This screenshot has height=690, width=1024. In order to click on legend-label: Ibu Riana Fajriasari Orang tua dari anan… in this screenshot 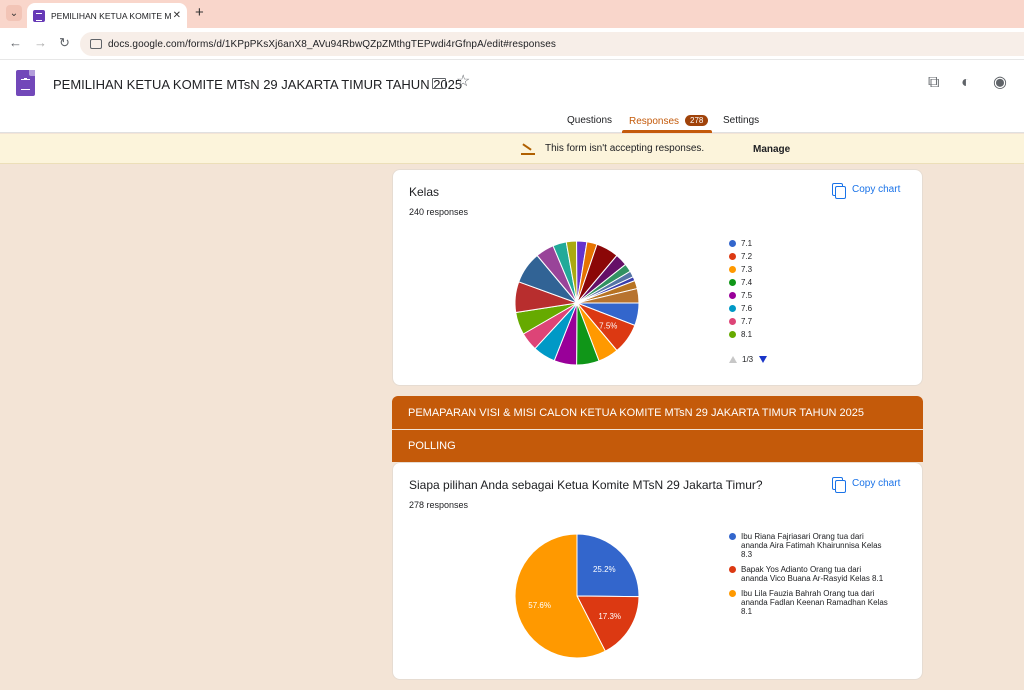, I will do `click(811, 545)`.